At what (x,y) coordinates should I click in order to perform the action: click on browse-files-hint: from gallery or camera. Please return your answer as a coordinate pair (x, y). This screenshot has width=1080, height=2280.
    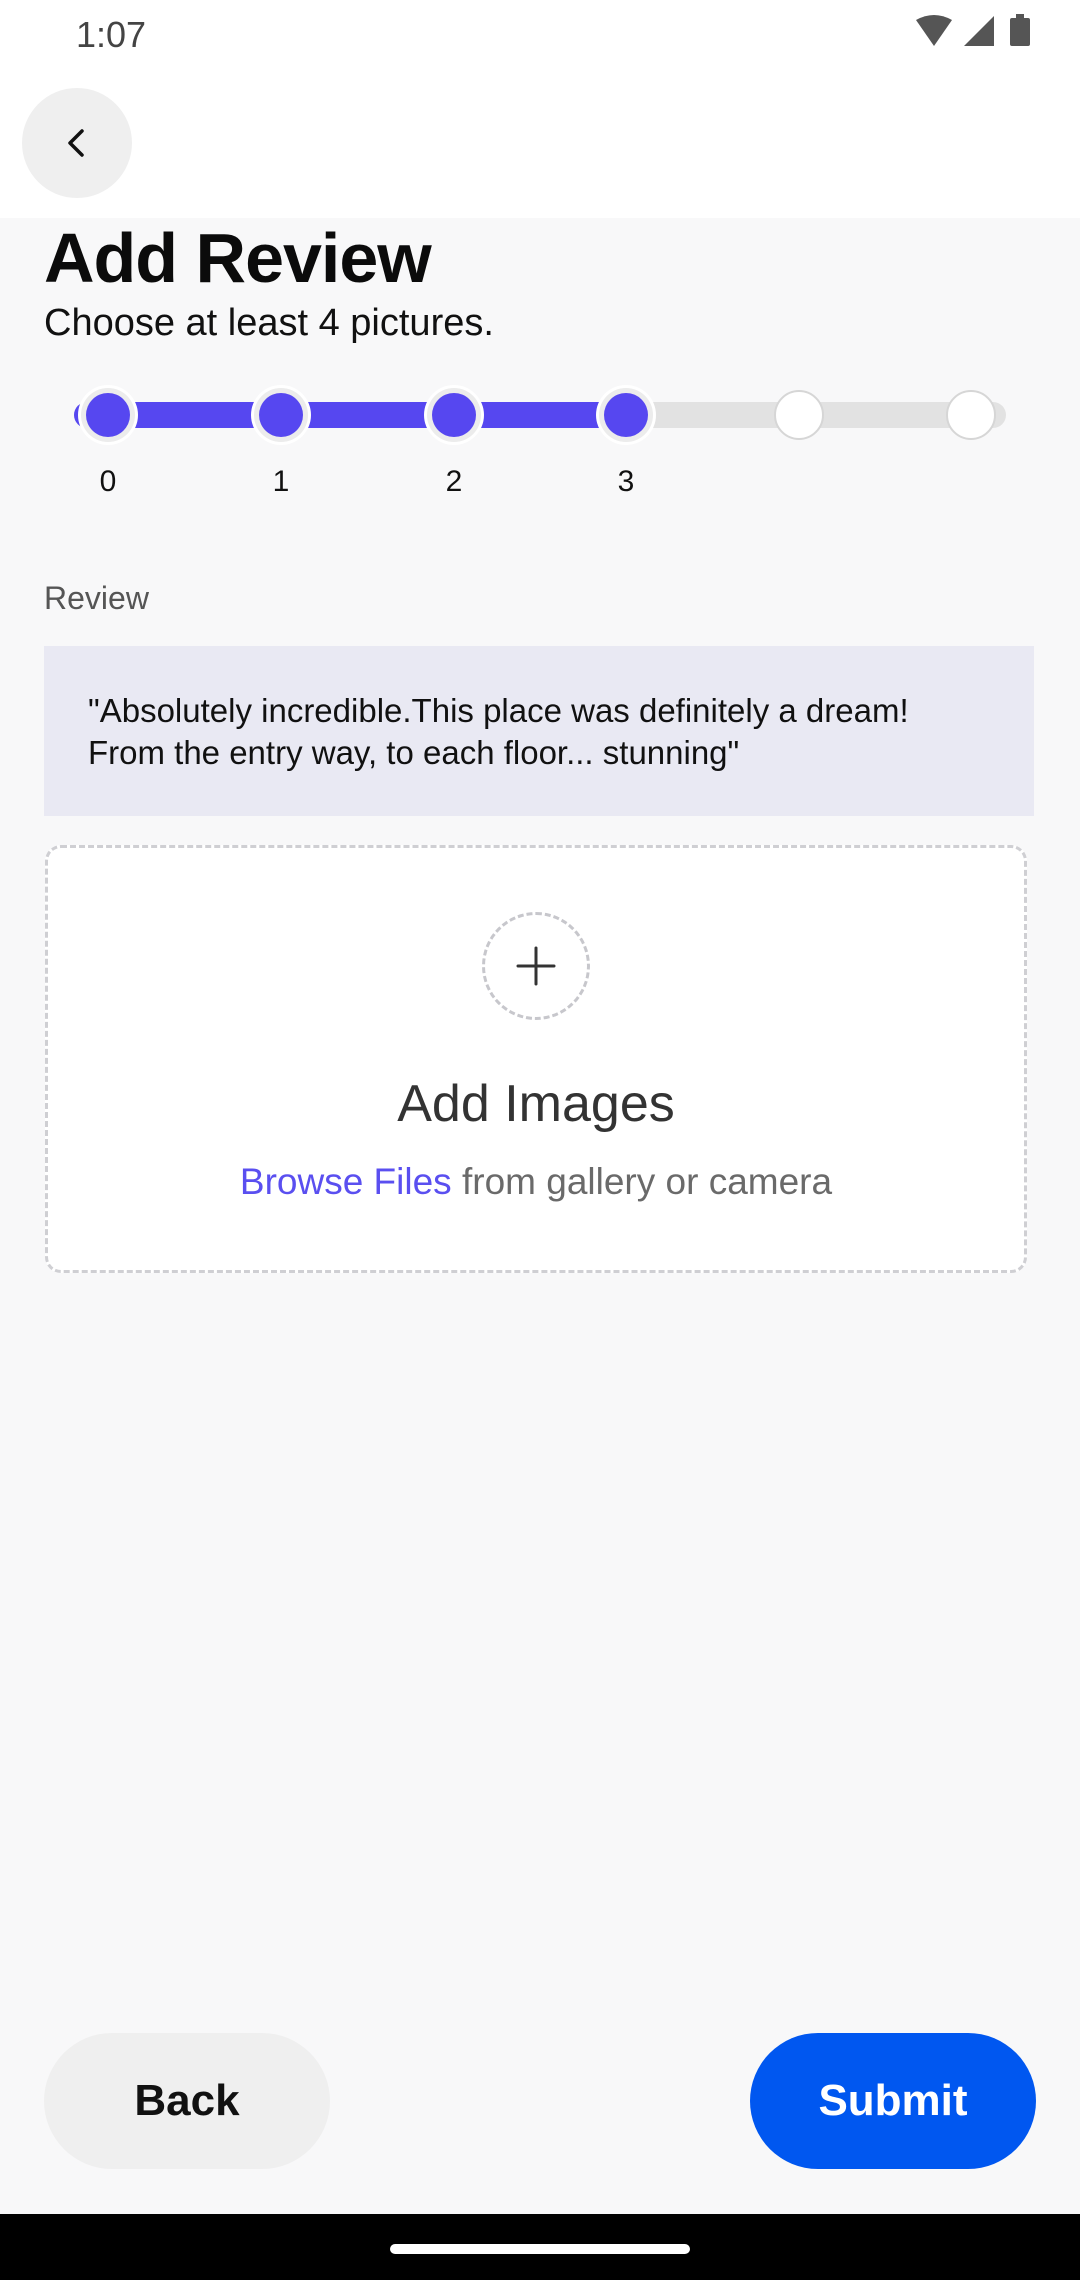
    Looking at the image, I should click on (642, 1181).